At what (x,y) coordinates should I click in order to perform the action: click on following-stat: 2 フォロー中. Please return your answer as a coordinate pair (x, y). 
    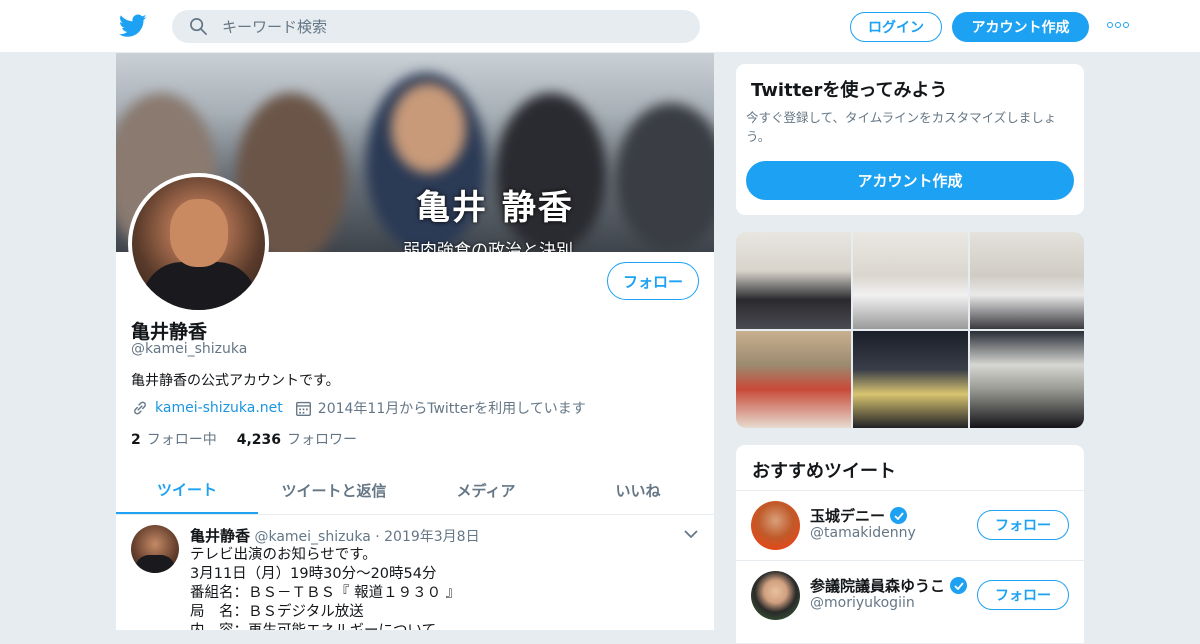
    Looking at the image, I should click on (174, 439).